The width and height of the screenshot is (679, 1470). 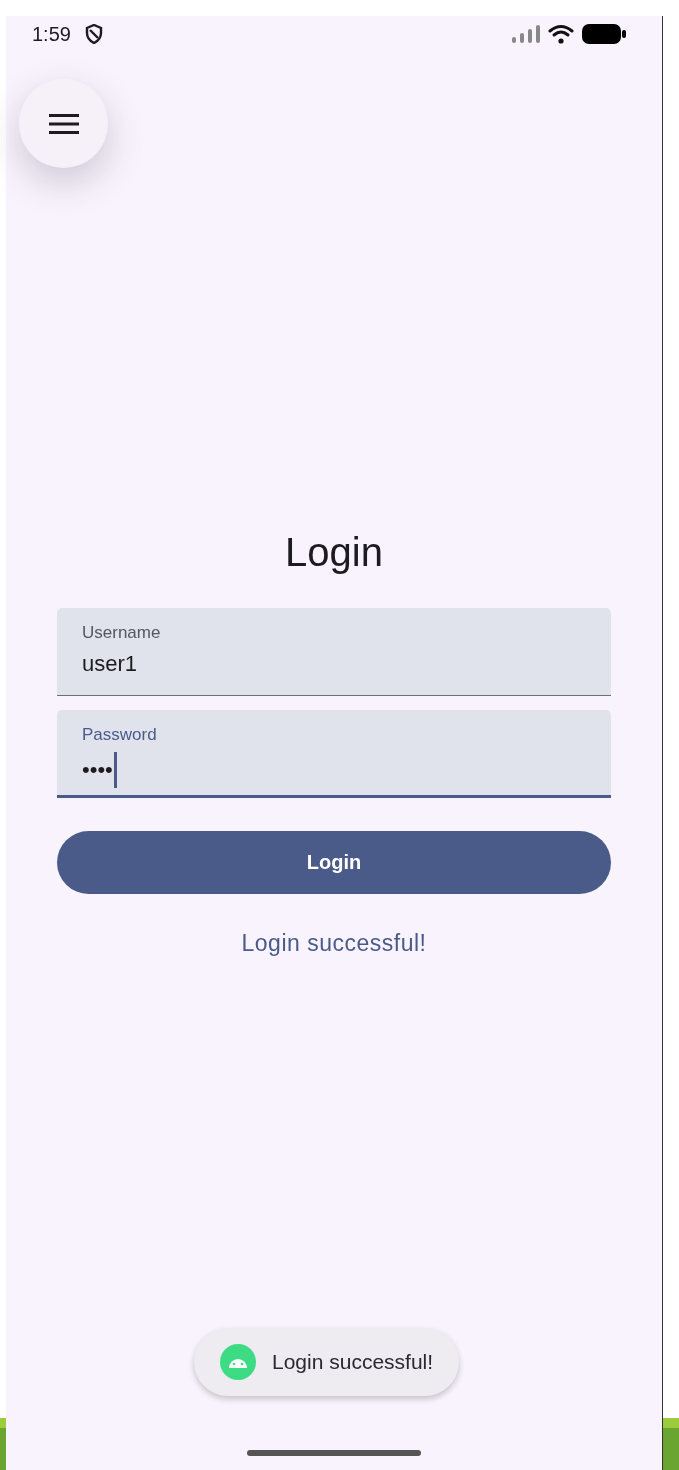 I want to click on field-value: user1, so click(x=110, y=664).